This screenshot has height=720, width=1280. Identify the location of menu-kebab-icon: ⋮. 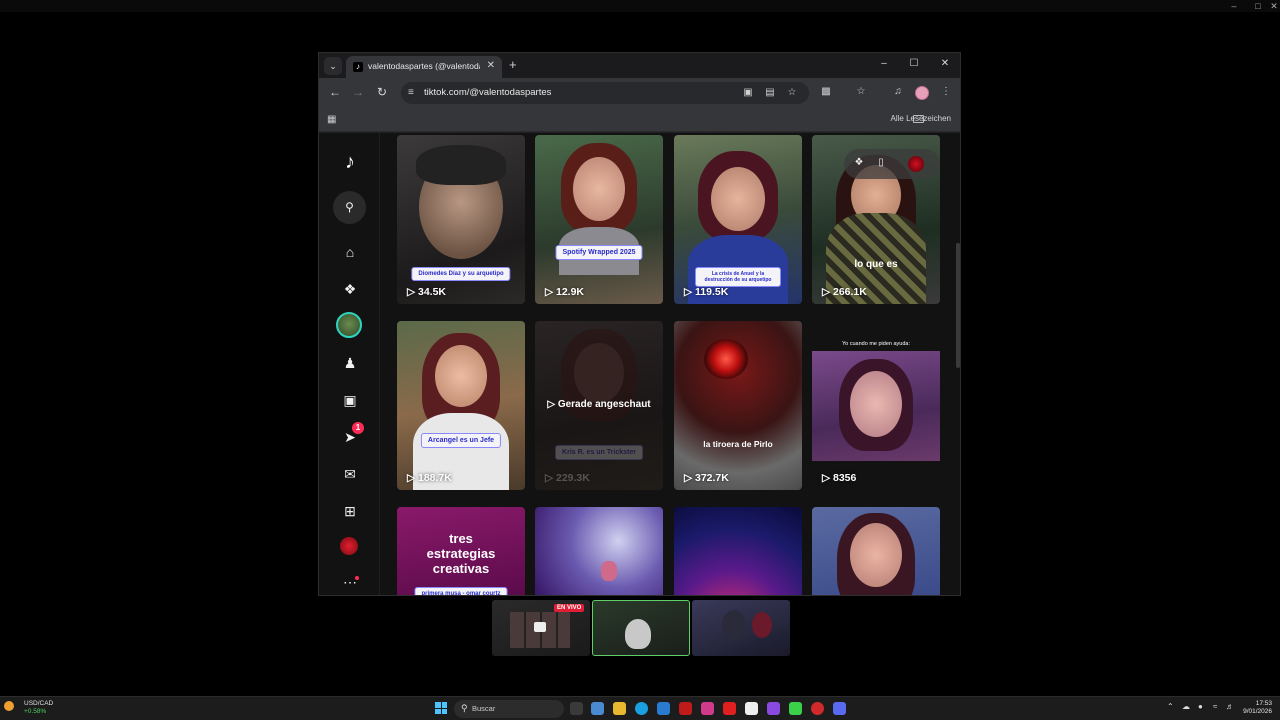
(946, 91).